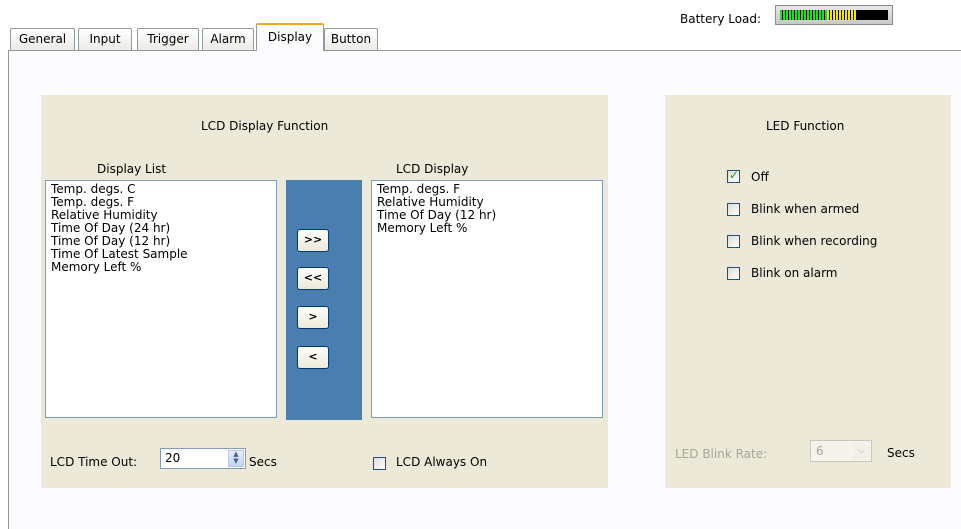 The width and height of the screenshot is (961, 529). Describe the element at coordinates (236, 458) in the screenshot. I see `stepper-arrows-icon: ▲ ▼` at that location.